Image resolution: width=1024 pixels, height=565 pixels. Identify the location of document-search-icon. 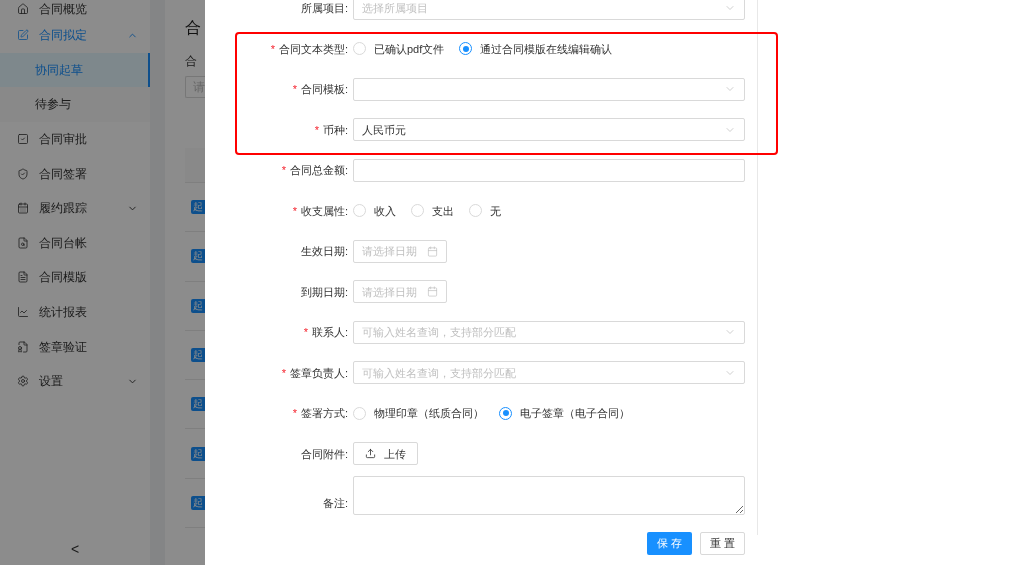
(23, 242).